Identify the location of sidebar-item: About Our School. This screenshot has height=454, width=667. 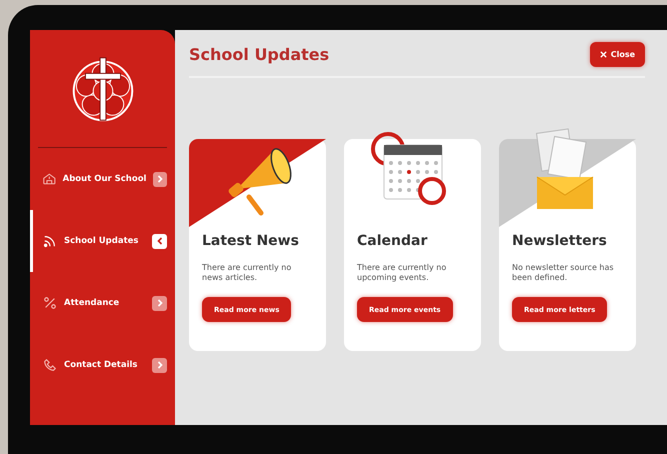
(102, 179).